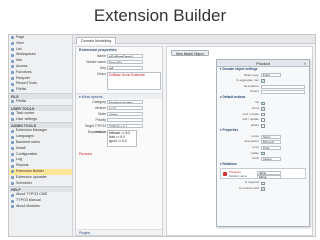  Describe the element at coordinates (269, 177) in the screenshot. I see `relation-type-select: String` at that location.